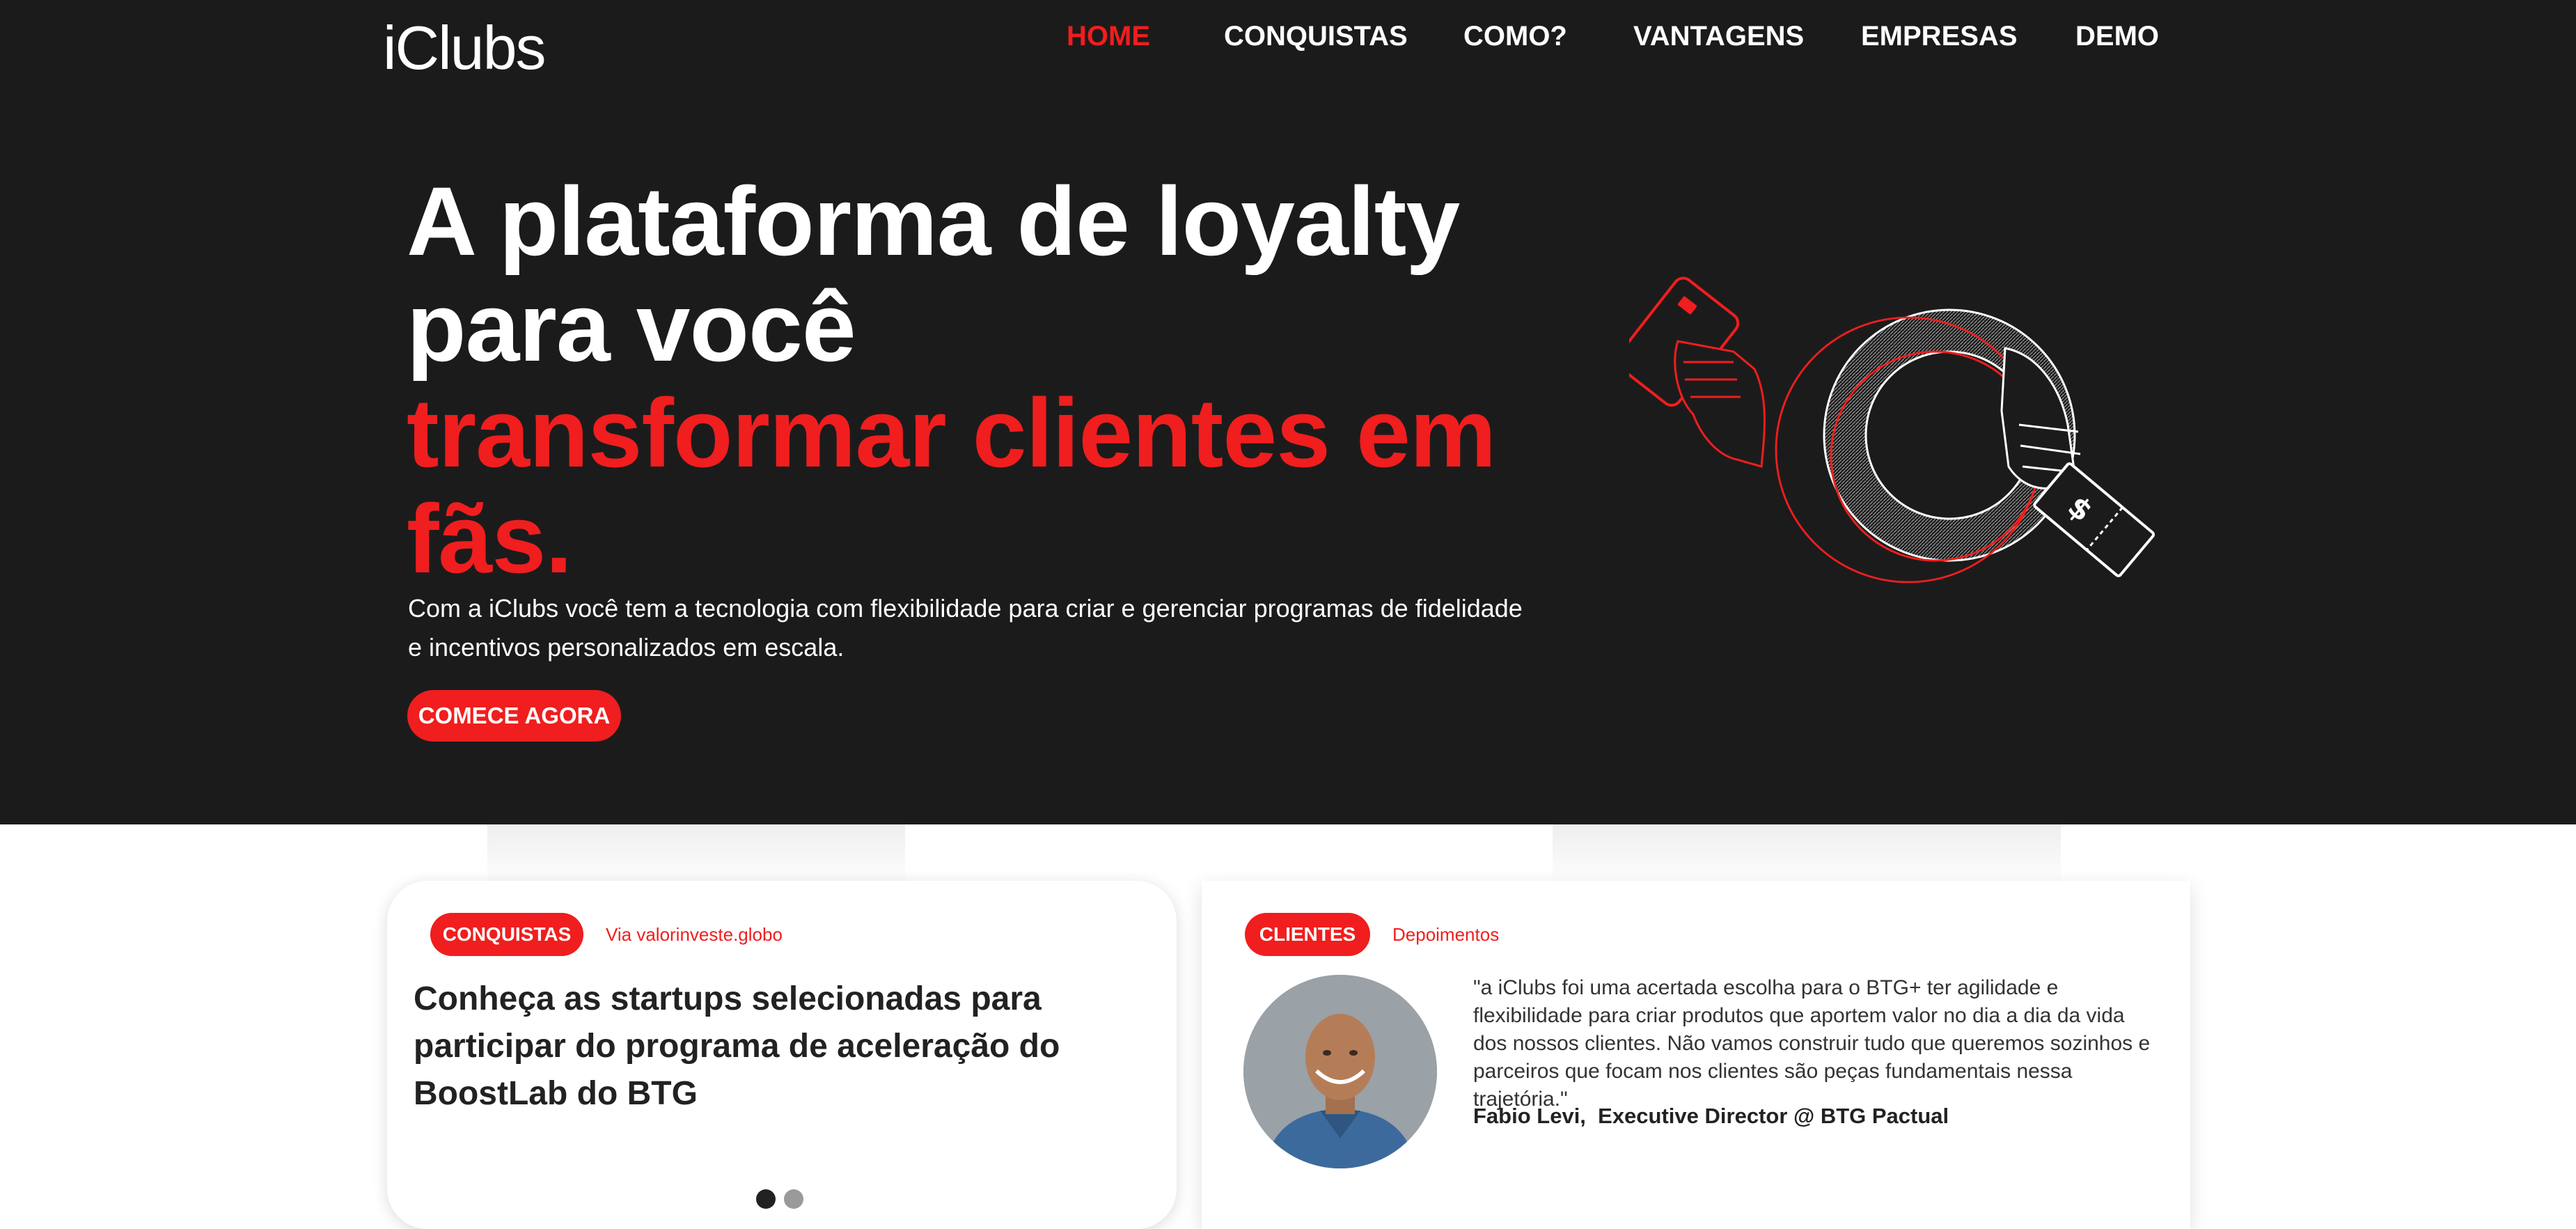 The height and width of the screenshot is (1229, 2576). I want to click on nav-item-demo: DEMO, so click(2117, 37).